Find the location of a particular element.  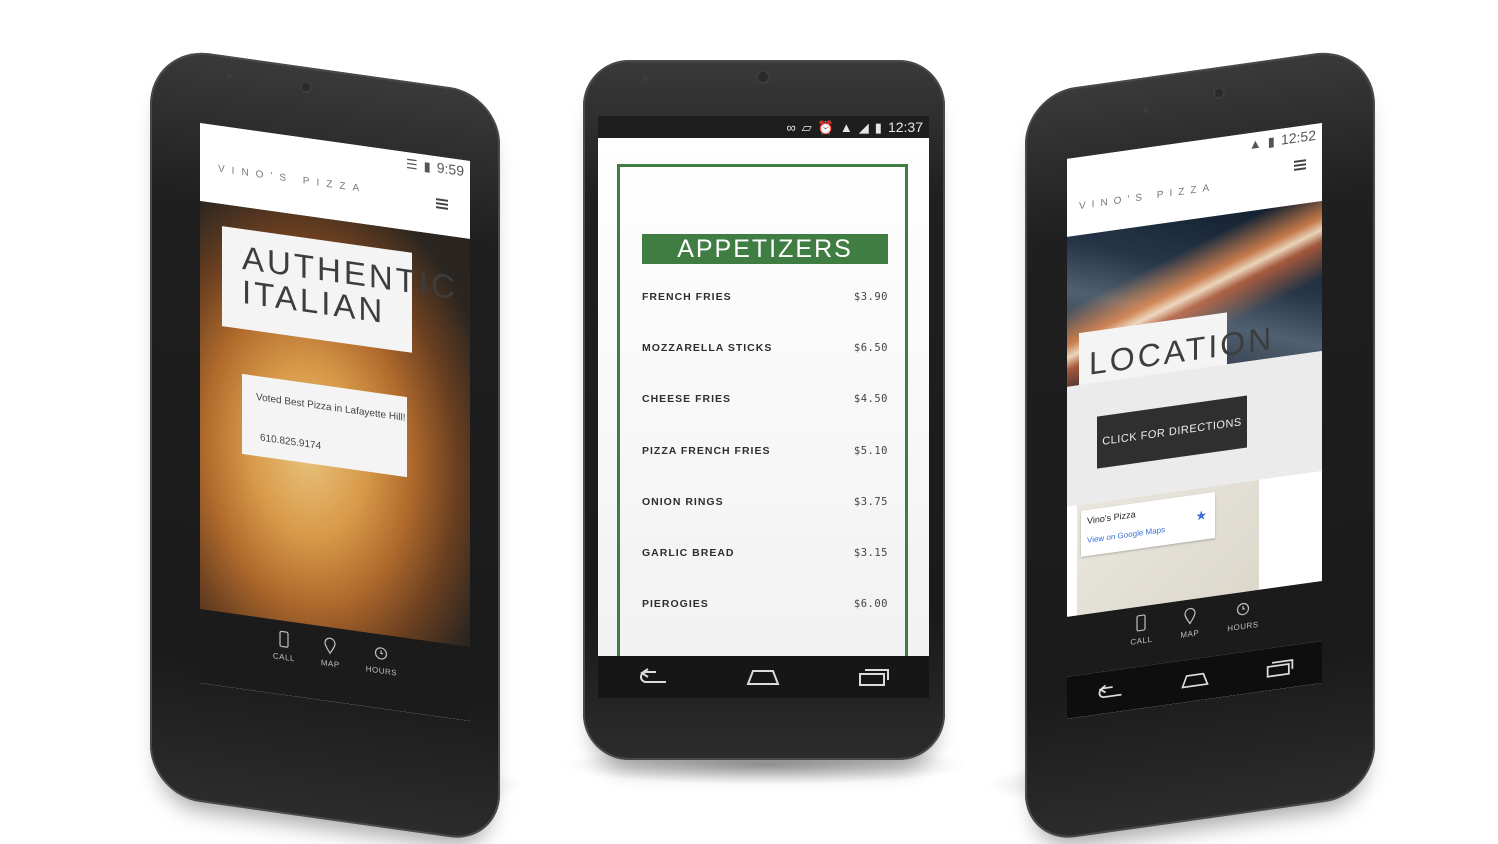

center-sensor is located at coordinates (645, 79).